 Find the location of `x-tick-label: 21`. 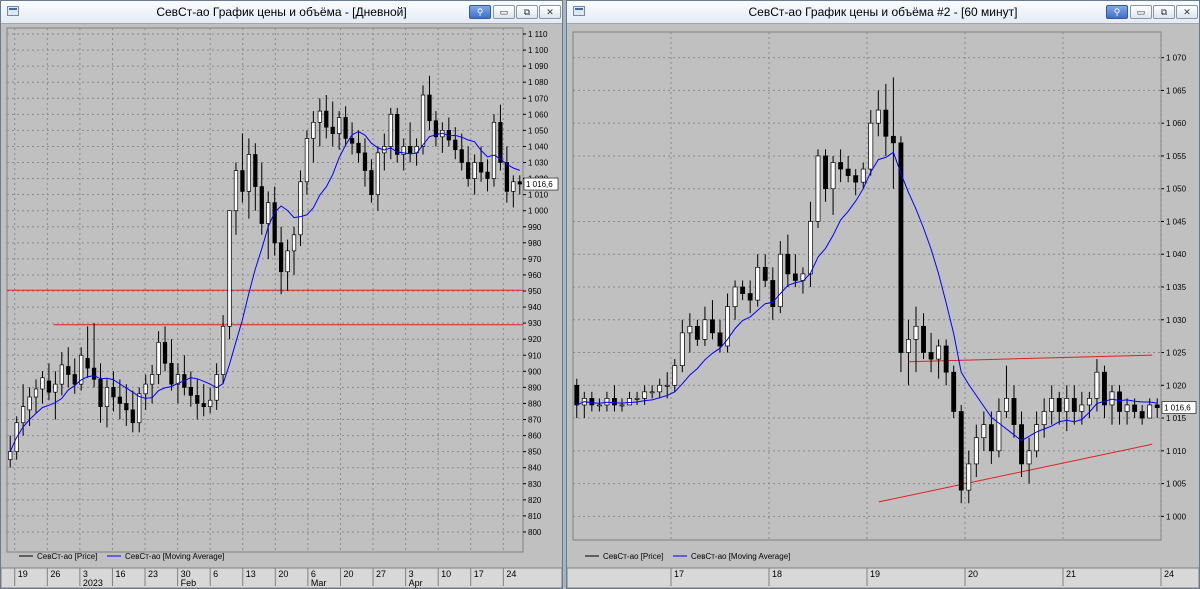

x-tick-label: 21 is located at coordinates (1071, 574).